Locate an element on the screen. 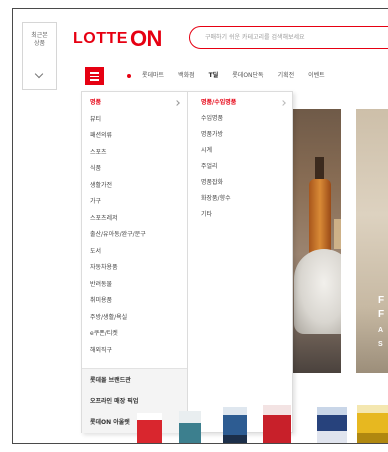 The width and height of the screenshot is (388, 452). category-item: 가구 is located at coordinates (95, 202).